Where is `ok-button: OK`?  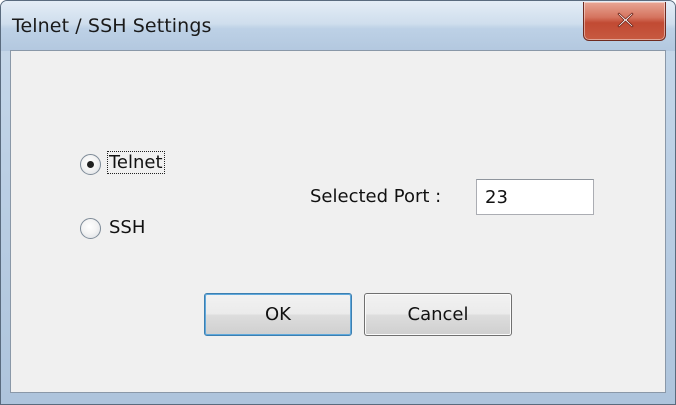 ok-button: OK is located at coordinates (278, 314).